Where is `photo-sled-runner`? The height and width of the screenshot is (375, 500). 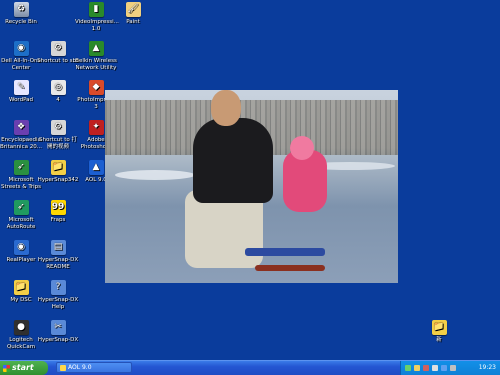 photo-sled-runner is located at coordinates (290, 268).